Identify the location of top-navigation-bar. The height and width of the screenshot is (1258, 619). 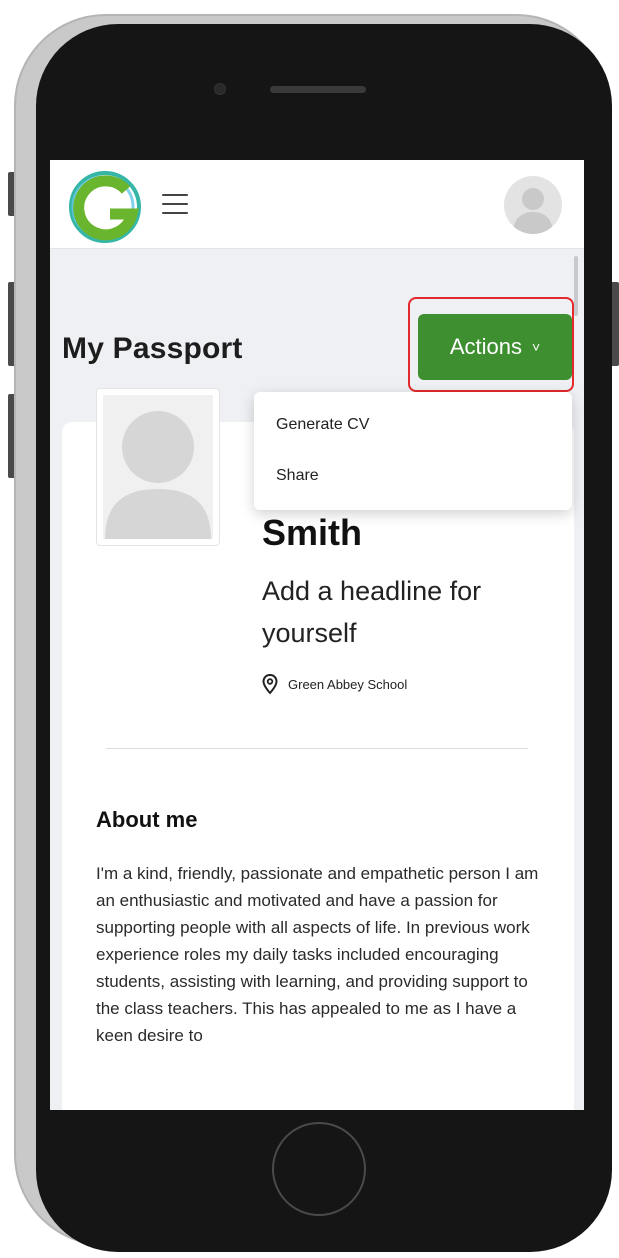
(317, 204).